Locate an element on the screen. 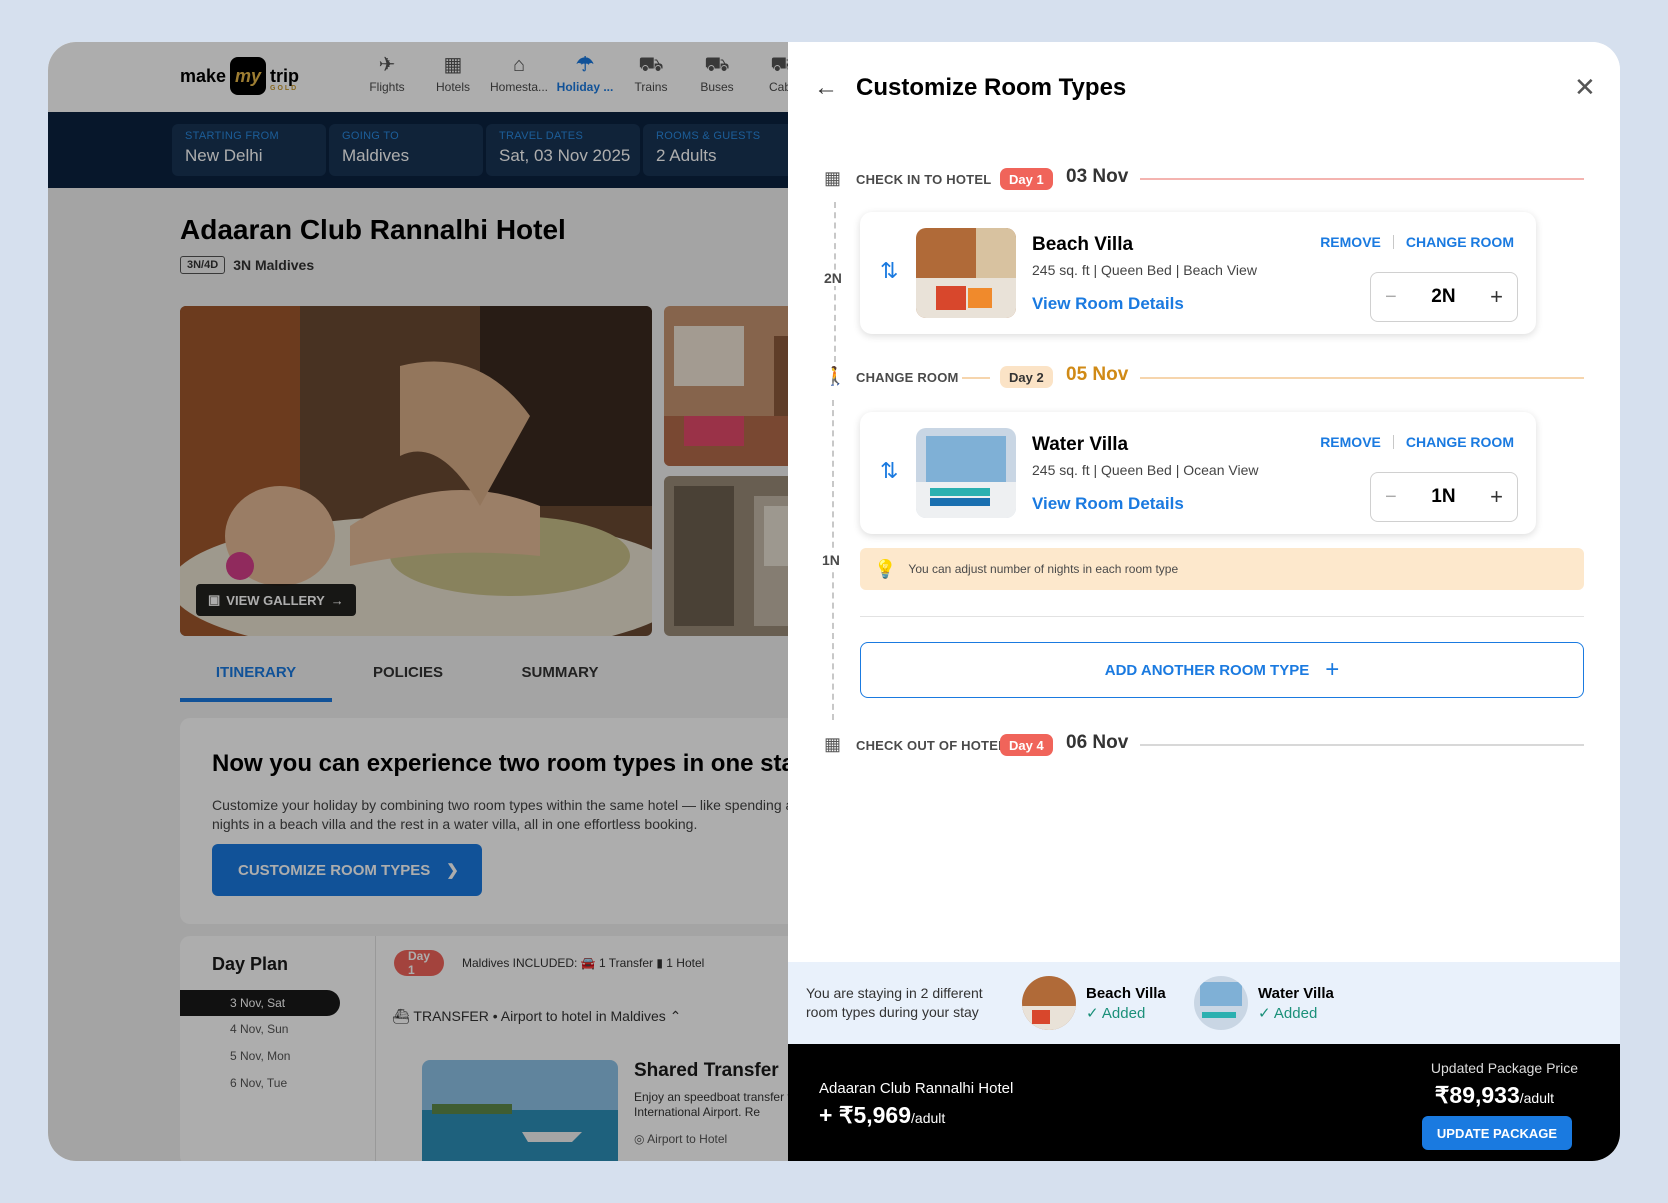 The image size is (1668, 1203). change-room-label: CHANGE ROOM is located at coordinates (907, 377).